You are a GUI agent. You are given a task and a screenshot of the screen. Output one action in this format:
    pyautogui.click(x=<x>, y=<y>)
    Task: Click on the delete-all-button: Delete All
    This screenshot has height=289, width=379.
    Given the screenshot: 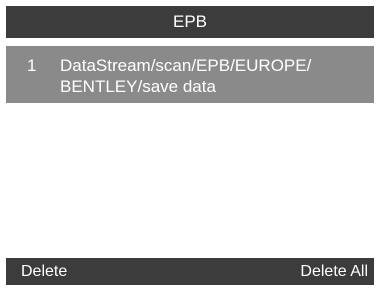 What is the action you would take?
    pyautogui.click(x=334, y=271)
    